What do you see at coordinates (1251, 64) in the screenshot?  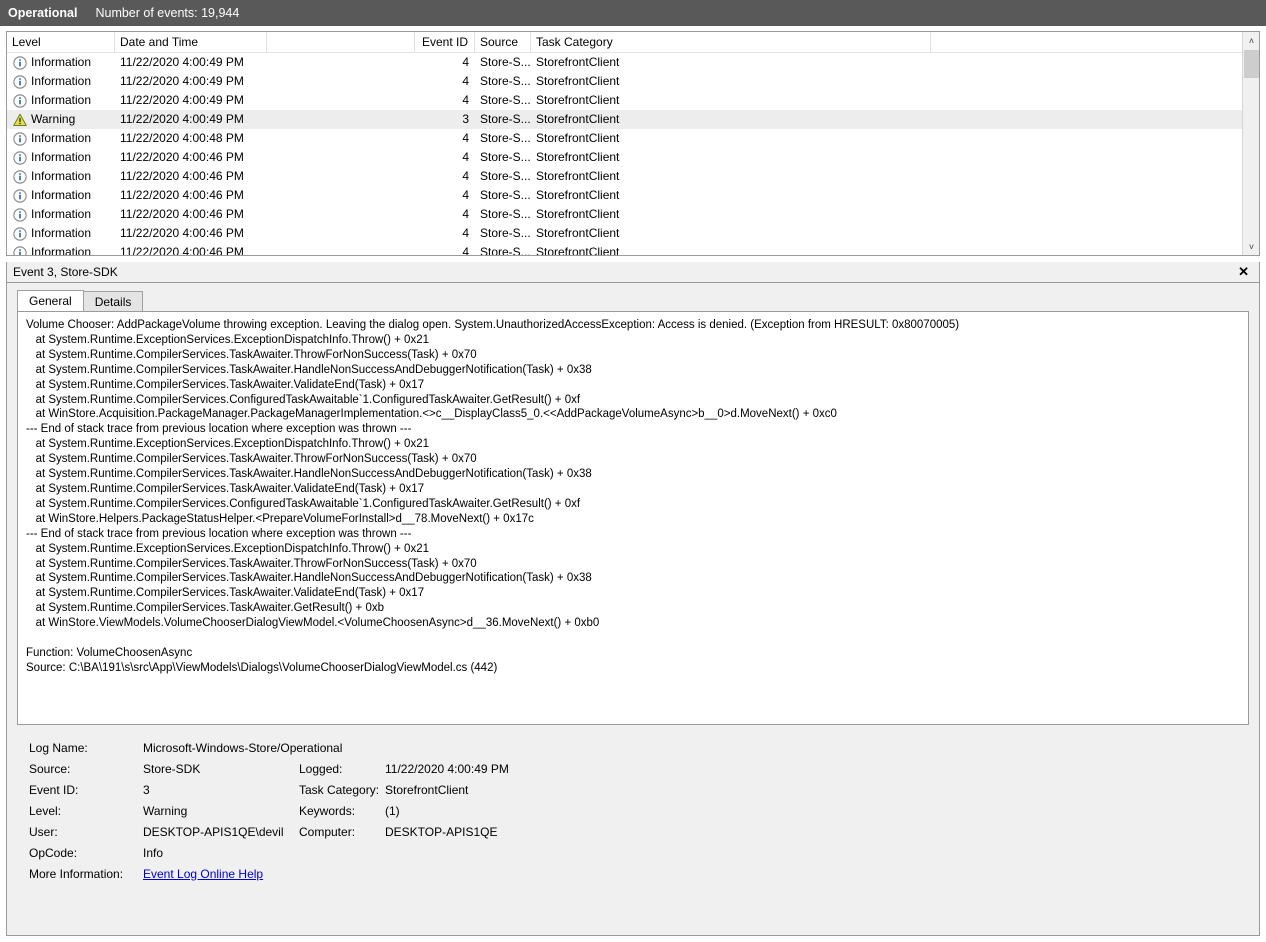 I see `scrollbar-thumb` at bounding box center [1251, 64].